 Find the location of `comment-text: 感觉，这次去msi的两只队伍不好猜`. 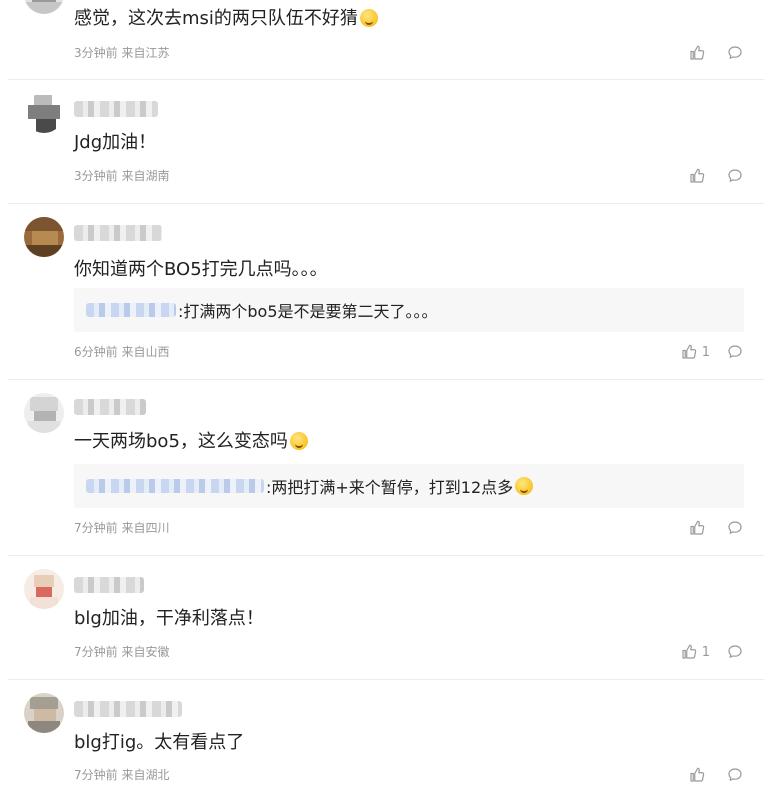

comment-text: 感觉，这次去msi的两只队伍不好猜 is located at coordinates (226, 19).